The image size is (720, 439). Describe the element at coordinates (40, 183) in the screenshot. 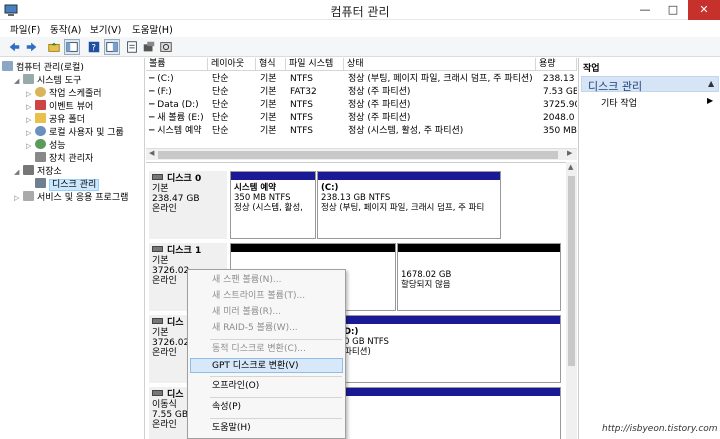

I see `disk-management-icon` at that location.